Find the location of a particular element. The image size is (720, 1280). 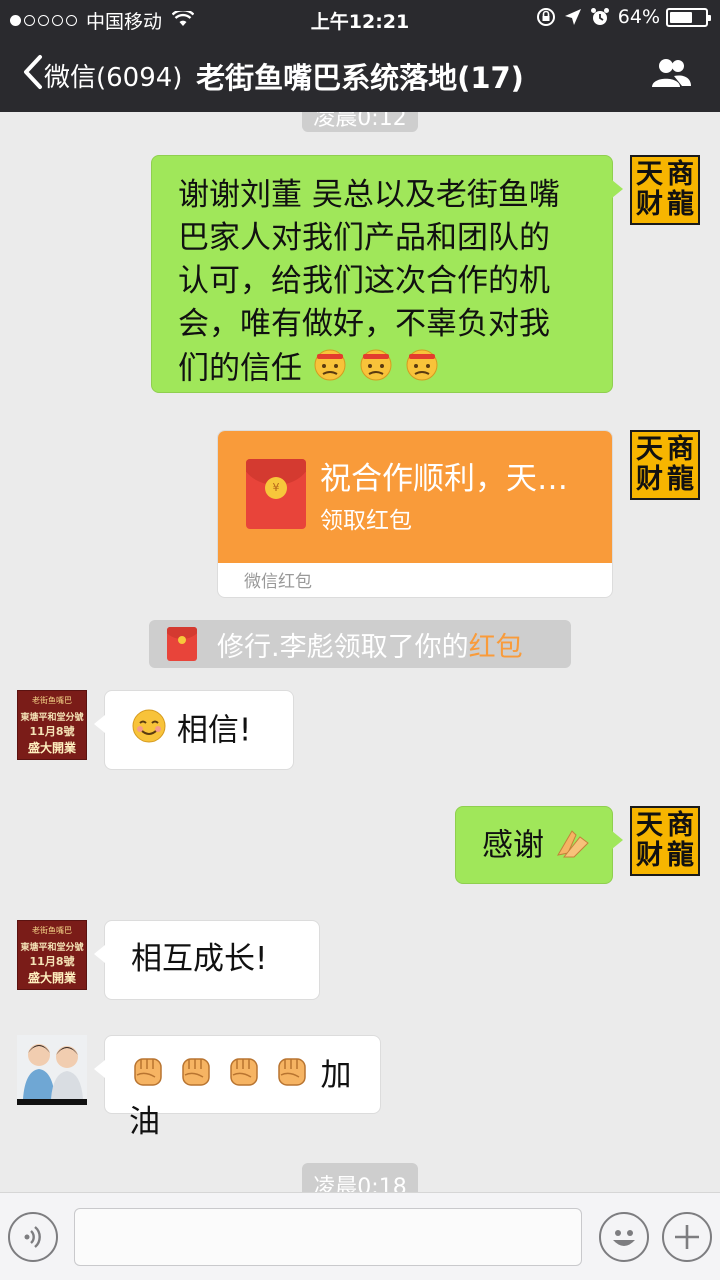

system-message-text: 修行.李彪领取了你的 is located at coordinates (343, 647).